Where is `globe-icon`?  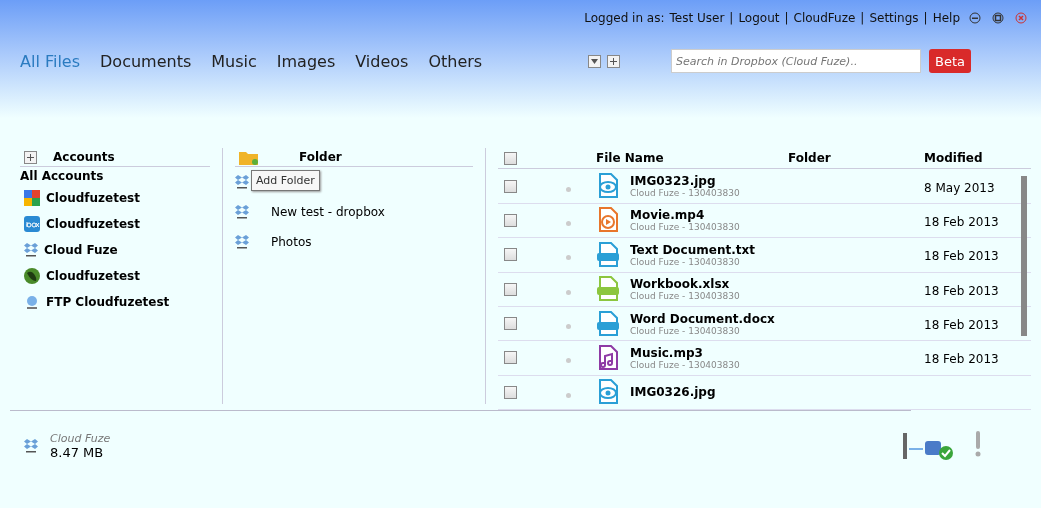 globe-icon is located at coordinates (32, 276).